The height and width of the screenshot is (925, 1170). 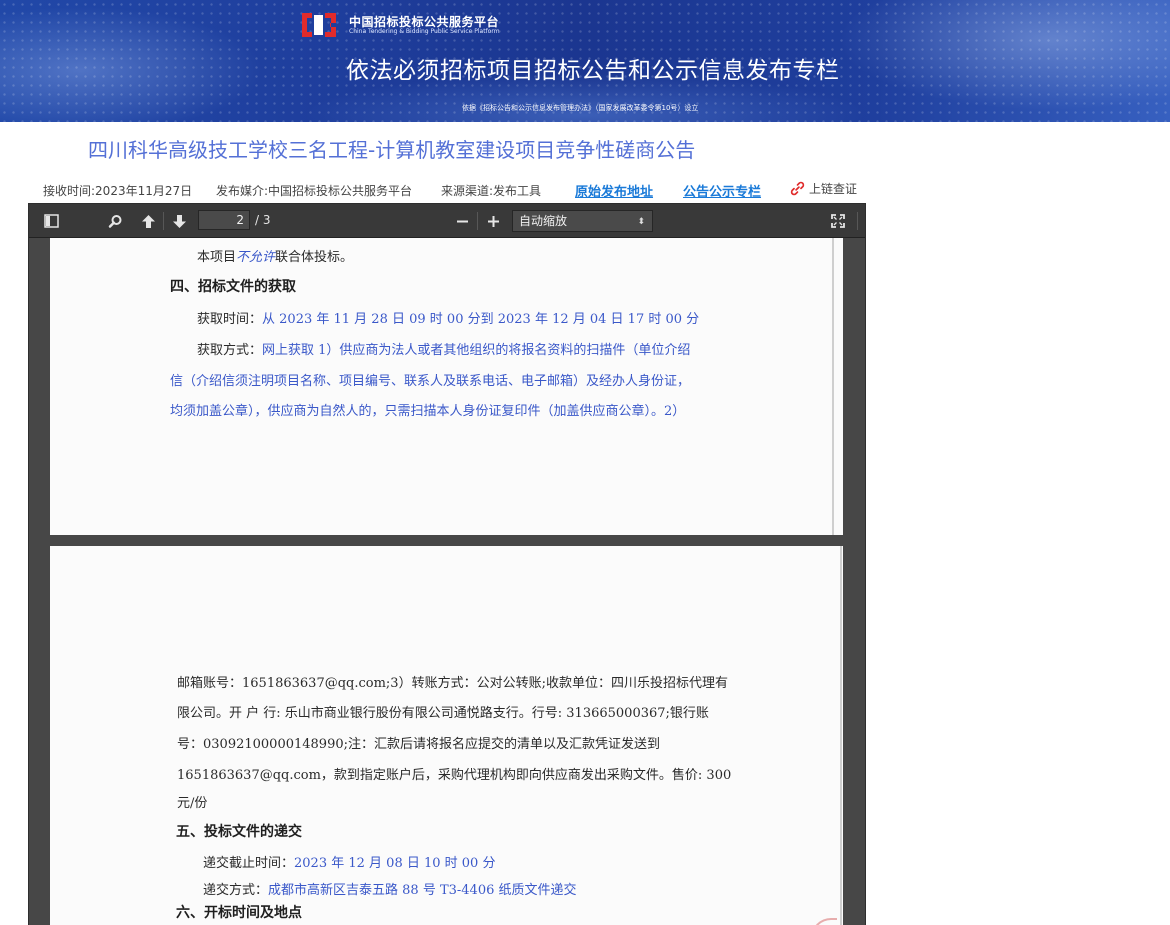 I want to click on consortium-line: 本项目不允许联合体投标。, so click(x=275, y=255).